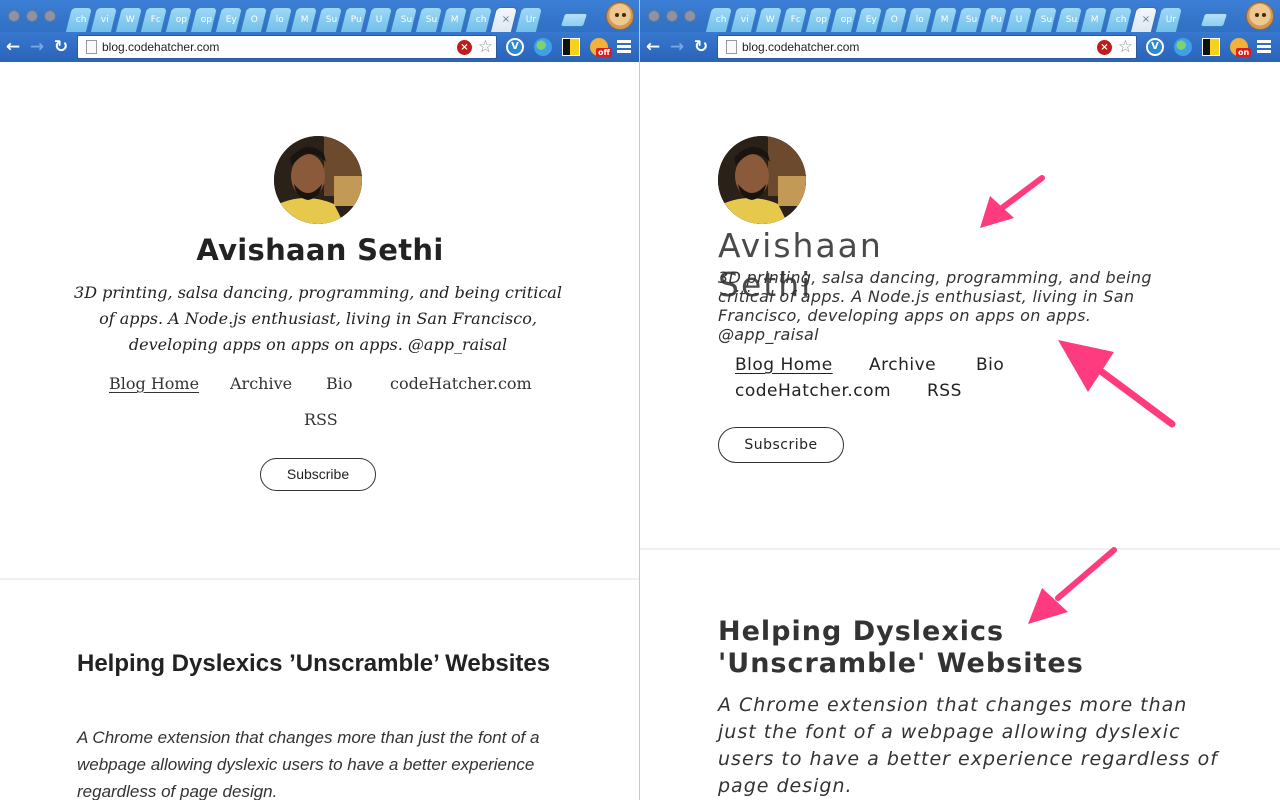 This screenshot has width=1280, height=800. I want to click on profile-name: Avishaan Sethi, so click(320, 250).